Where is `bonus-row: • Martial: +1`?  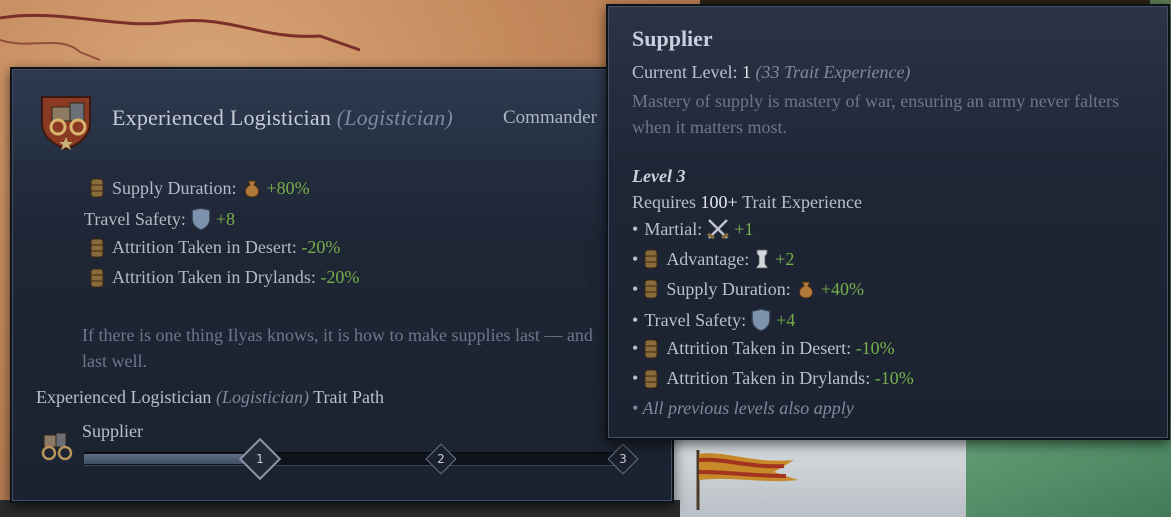
bonus-row: • Martial: +1 is located at coordinates (693, 229).